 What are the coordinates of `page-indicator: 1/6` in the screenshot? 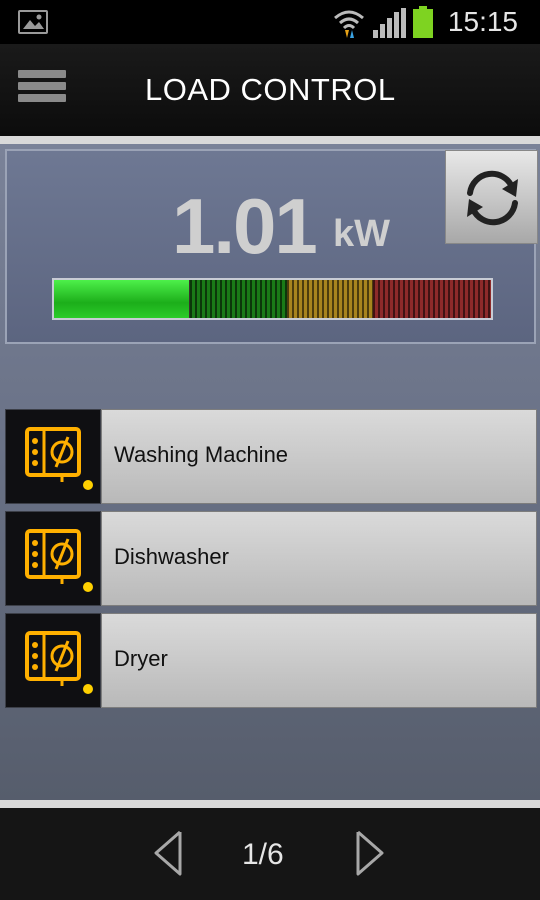 It's located at (263, 854).